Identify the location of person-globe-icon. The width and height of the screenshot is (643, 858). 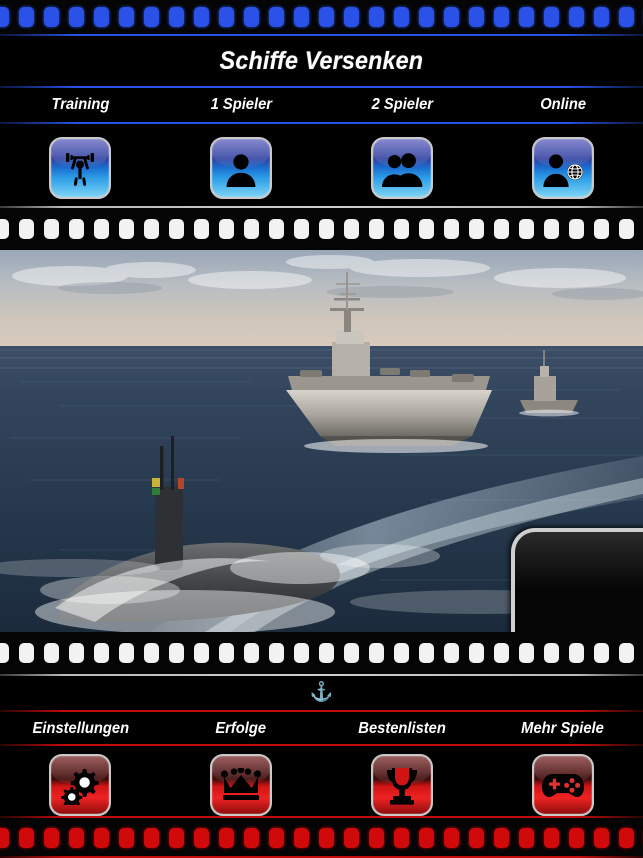
(563, 168).